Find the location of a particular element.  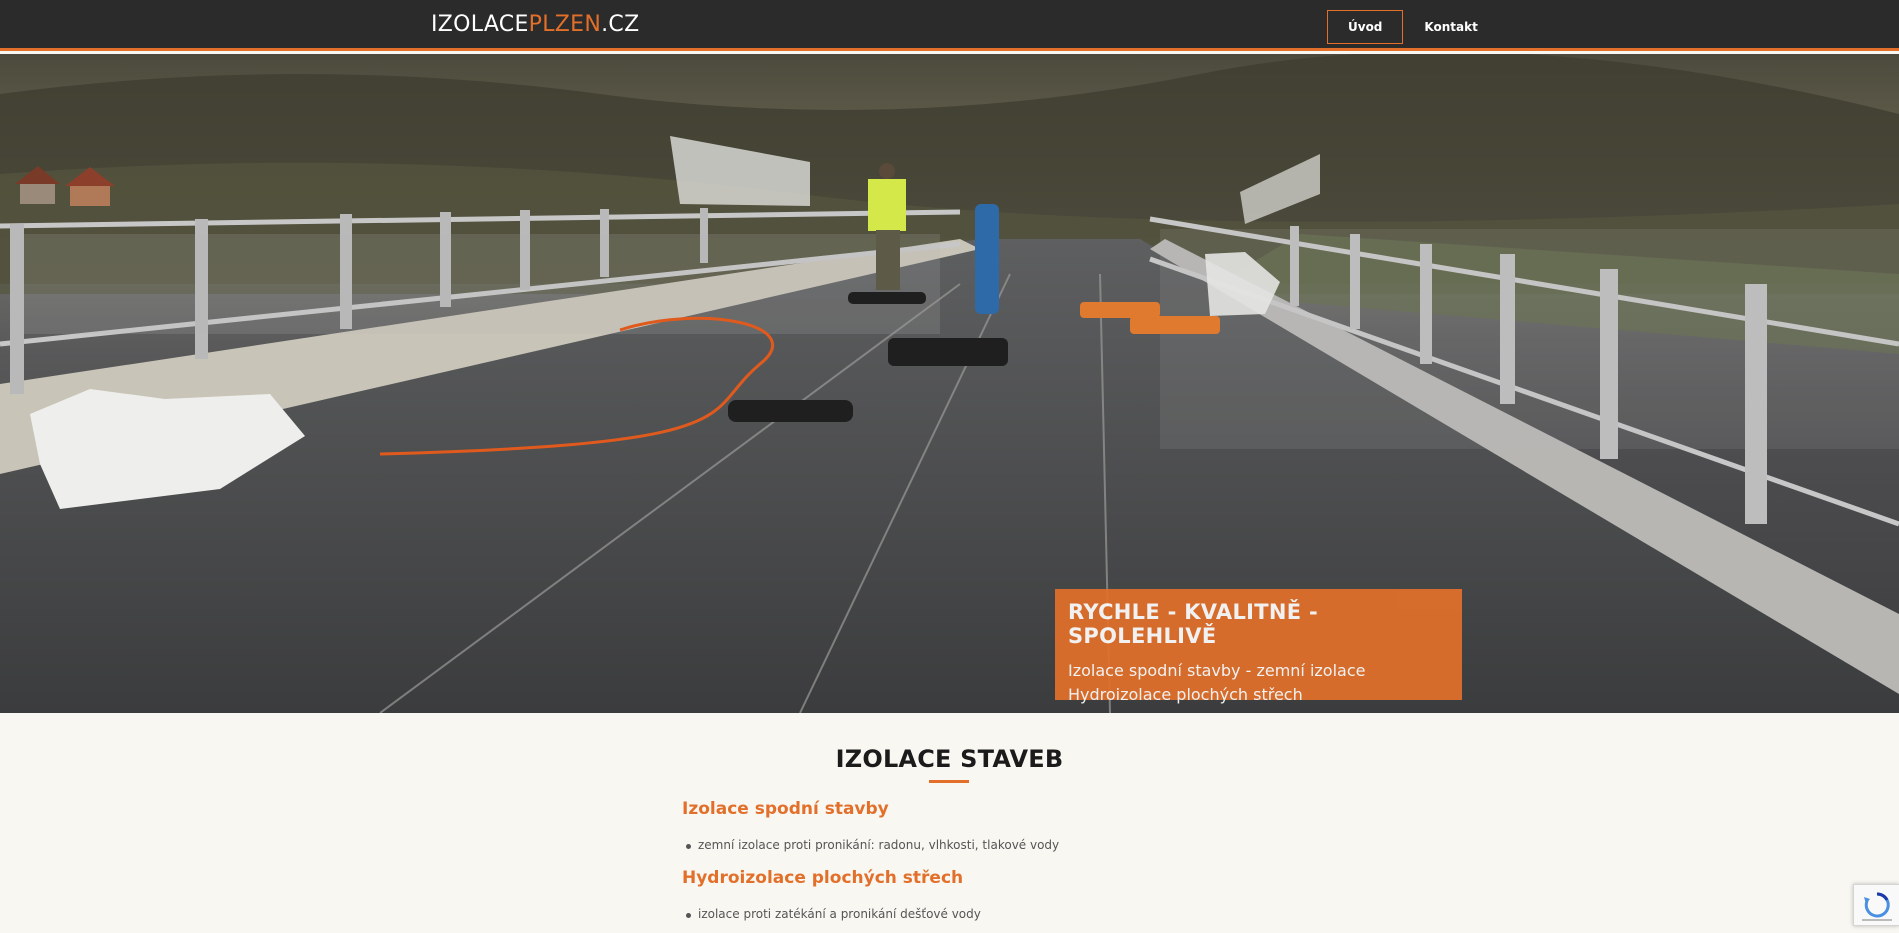

section-heading-ploche-strechy: Hydroizolace plochých střech is located at coordinates (823, 878).